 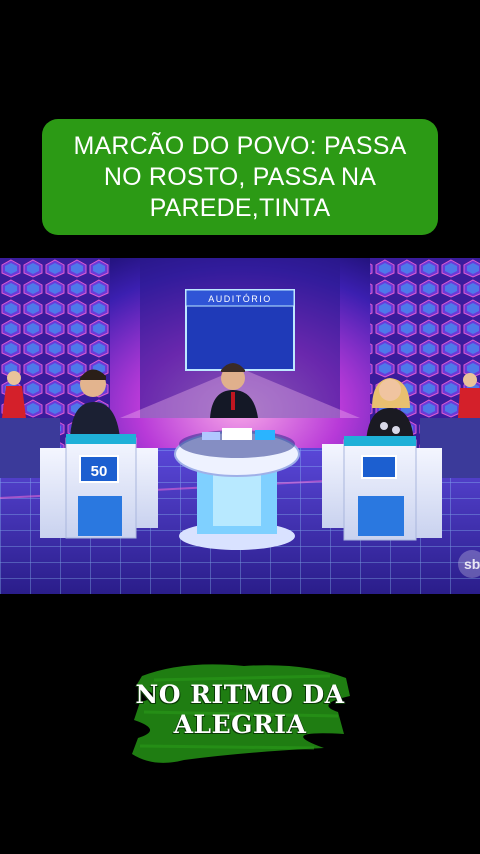 What do you see at coordinates (382, 488) in the screenshot?
I see `right-podium` at bounding box center [382, 488].